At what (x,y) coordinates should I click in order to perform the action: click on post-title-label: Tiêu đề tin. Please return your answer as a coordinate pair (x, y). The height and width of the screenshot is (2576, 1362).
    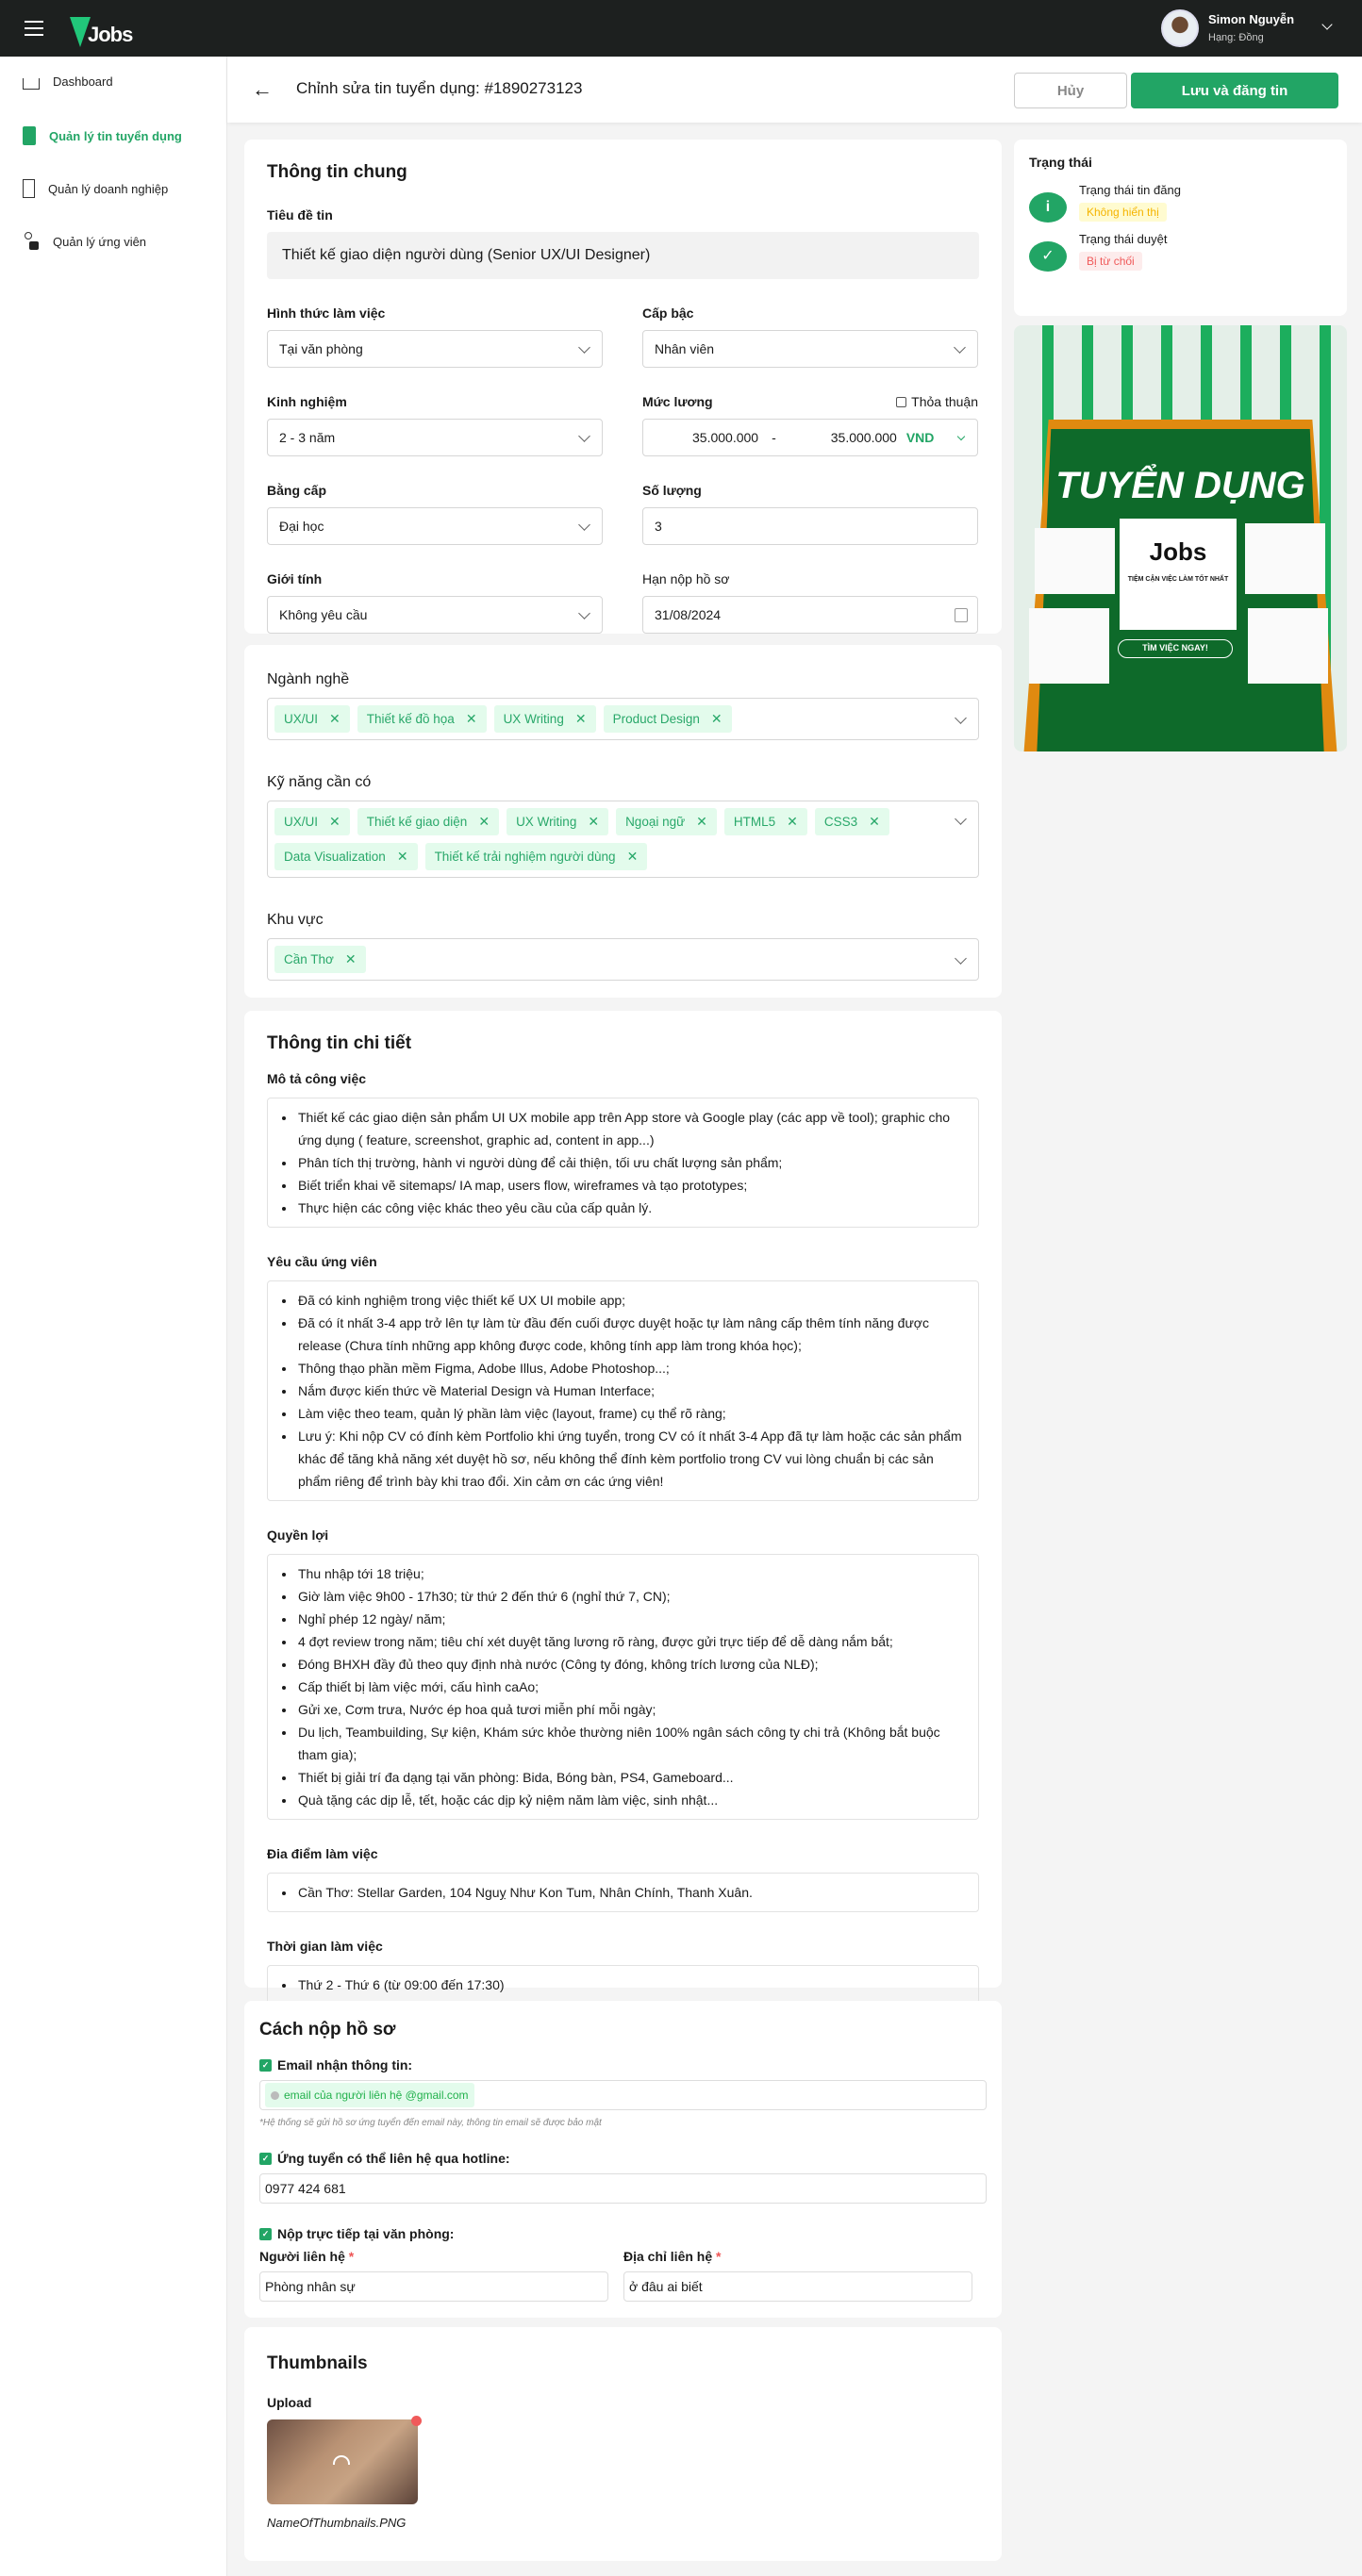
    Looking at the image, I should click on (300, 215).